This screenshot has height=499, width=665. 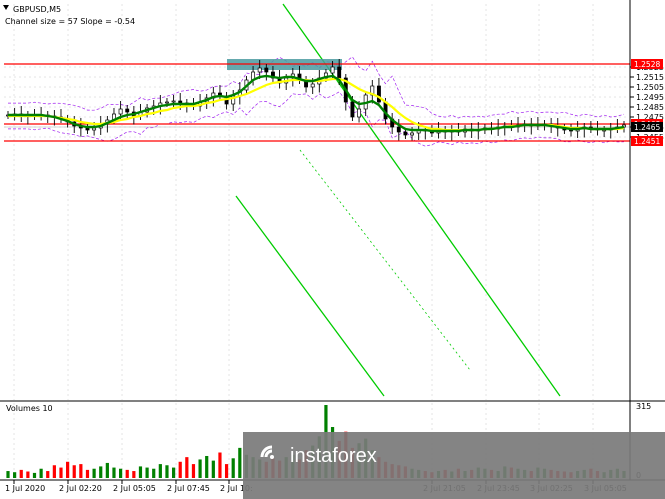 I want to click on volume-tick-label: 315, so click(x=643, y=406).